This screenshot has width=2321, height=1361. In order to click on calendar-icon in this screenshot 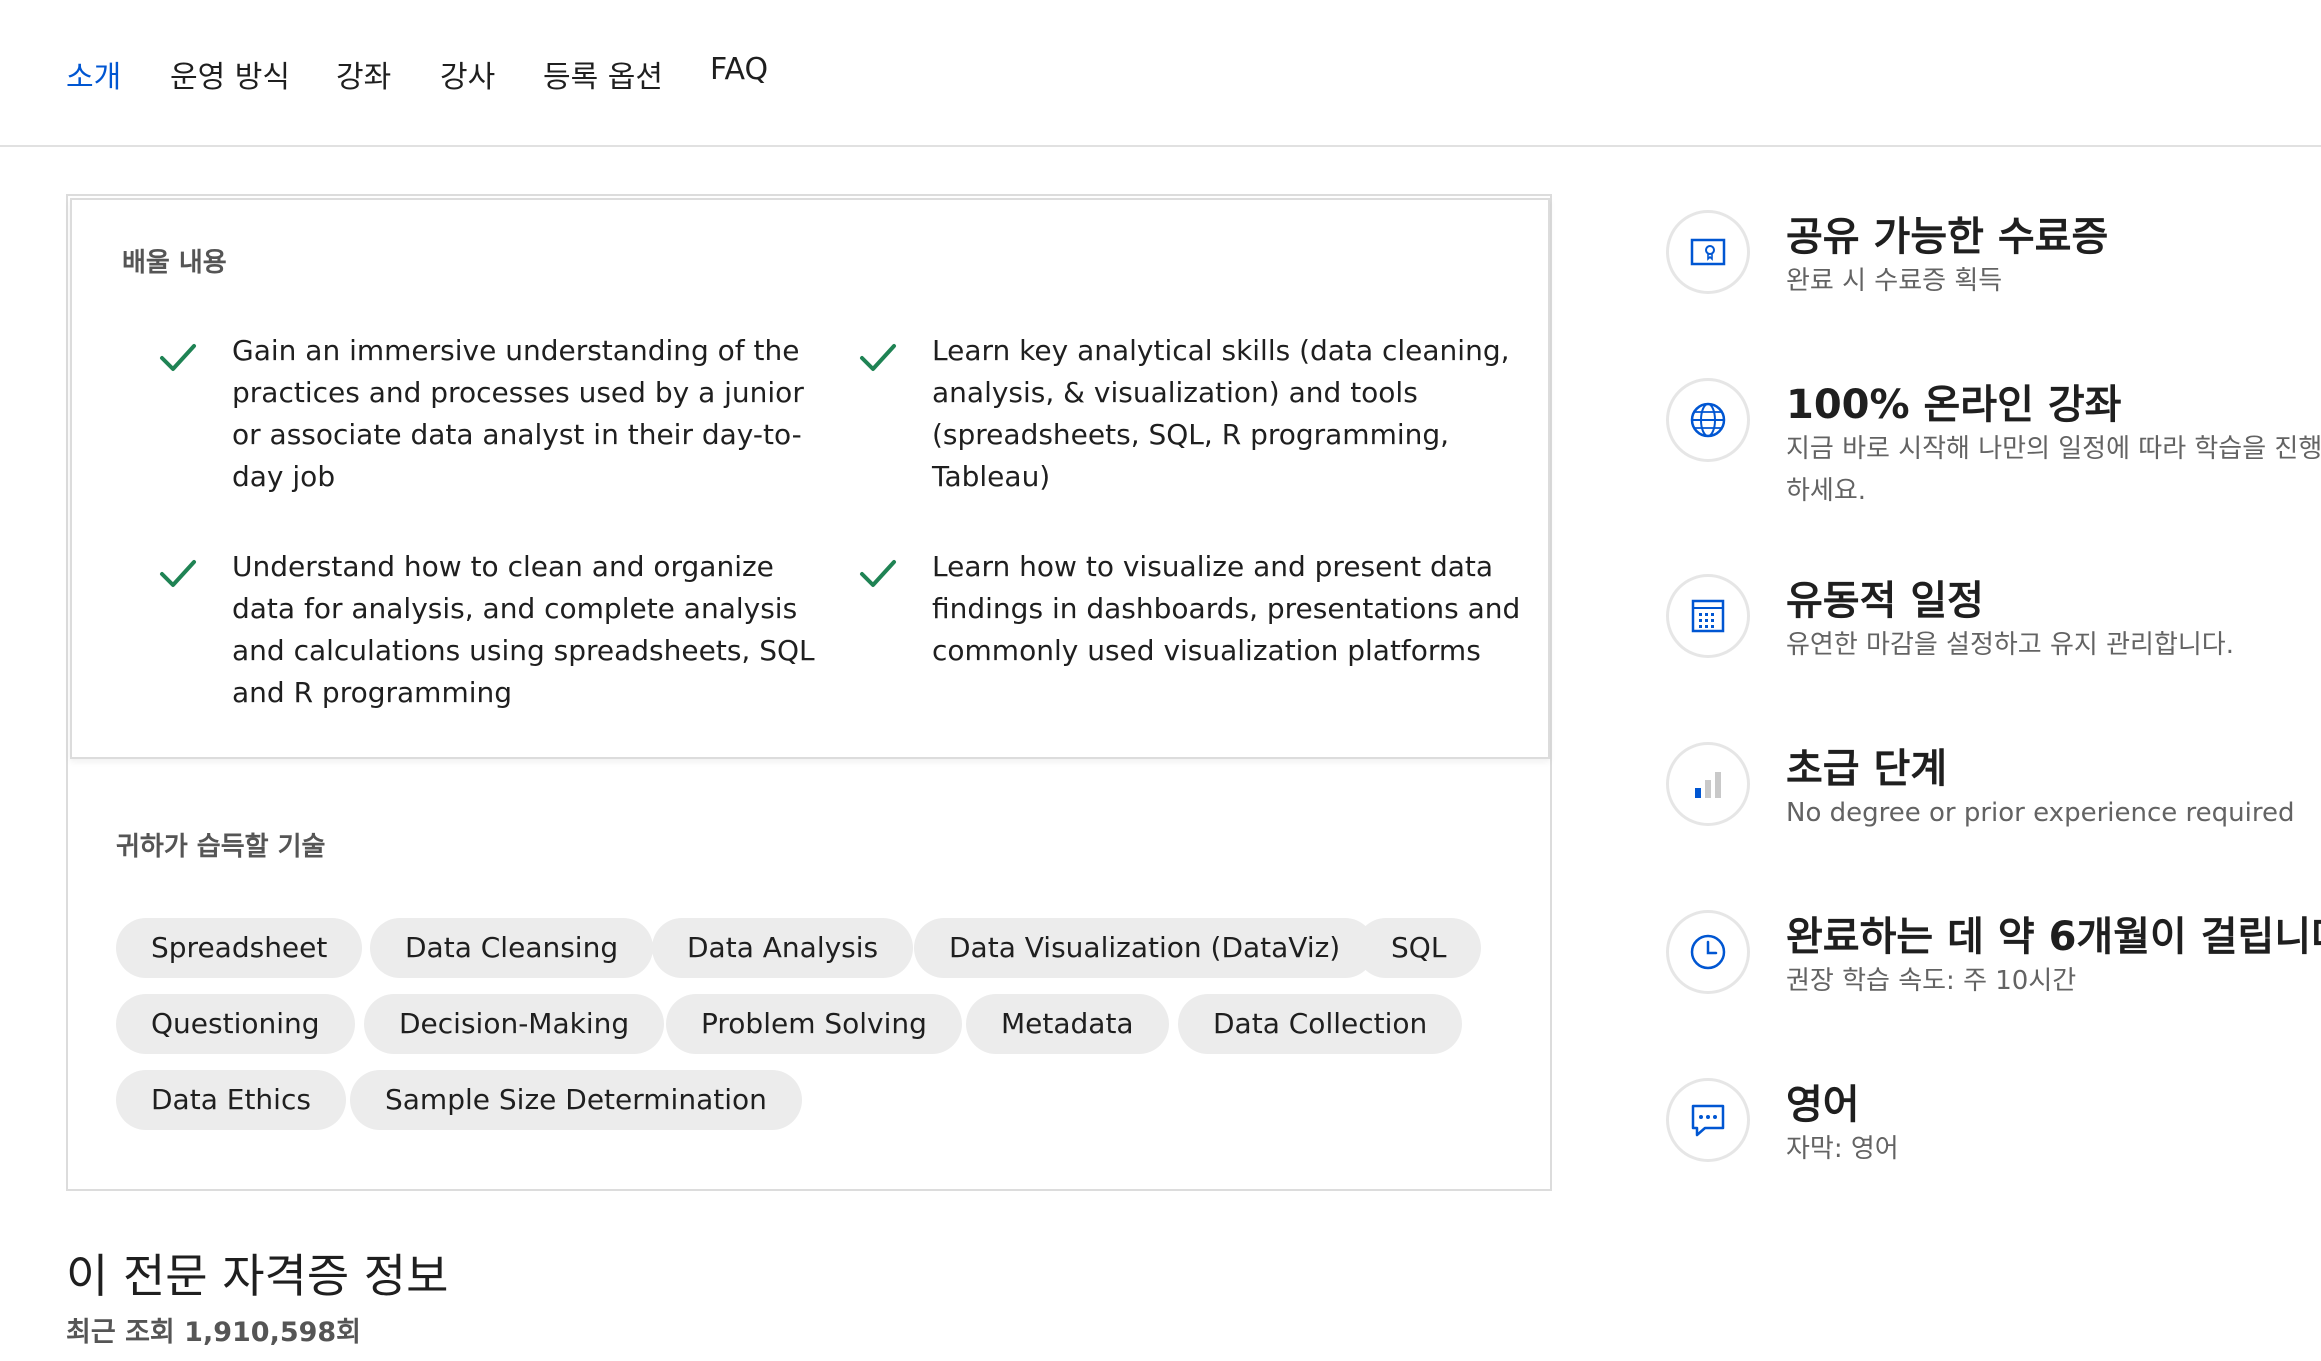, I will do `click(1708, 616)`.